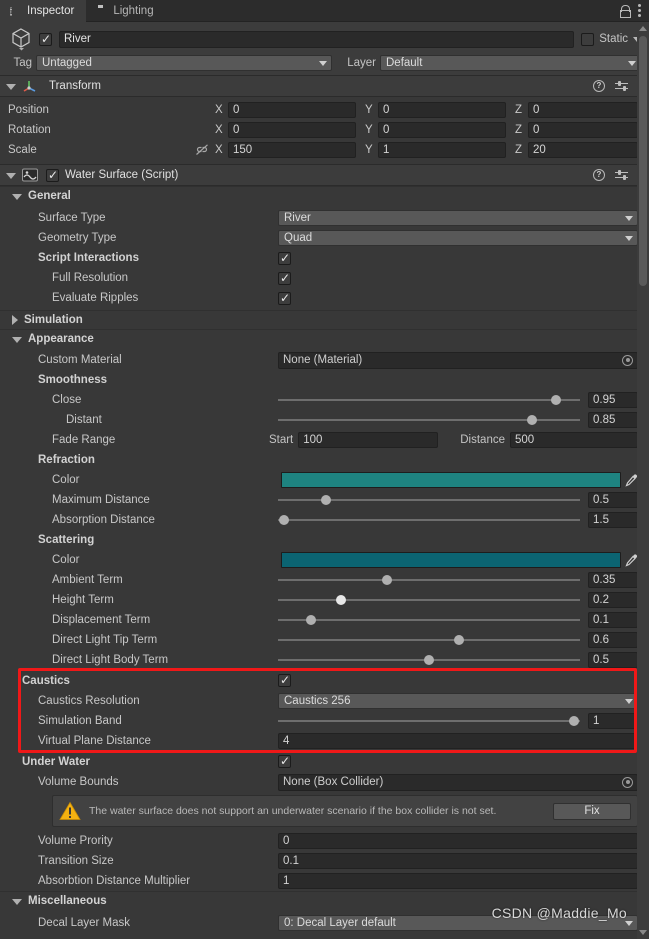 This screenshot has height=939, width=649. What do you see at coordinates (613, 620) in the screenshot?
I see `displacement-term-input: 0.1` at bounding box center [613, 620].